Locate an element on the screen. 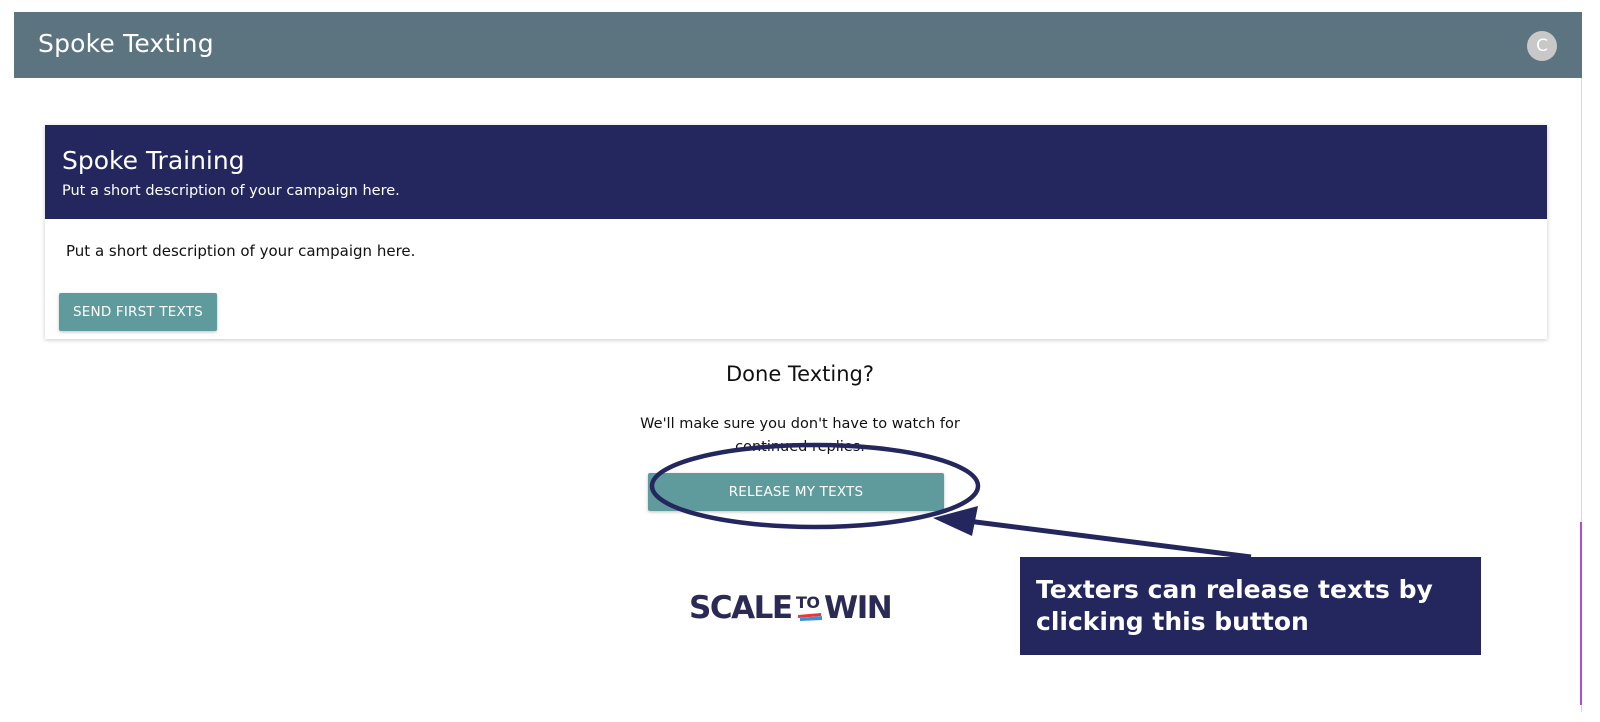 Image resolution: width=1600 pixels, height=722 pixels. frame-accent is located at coordinates (1581, 613).